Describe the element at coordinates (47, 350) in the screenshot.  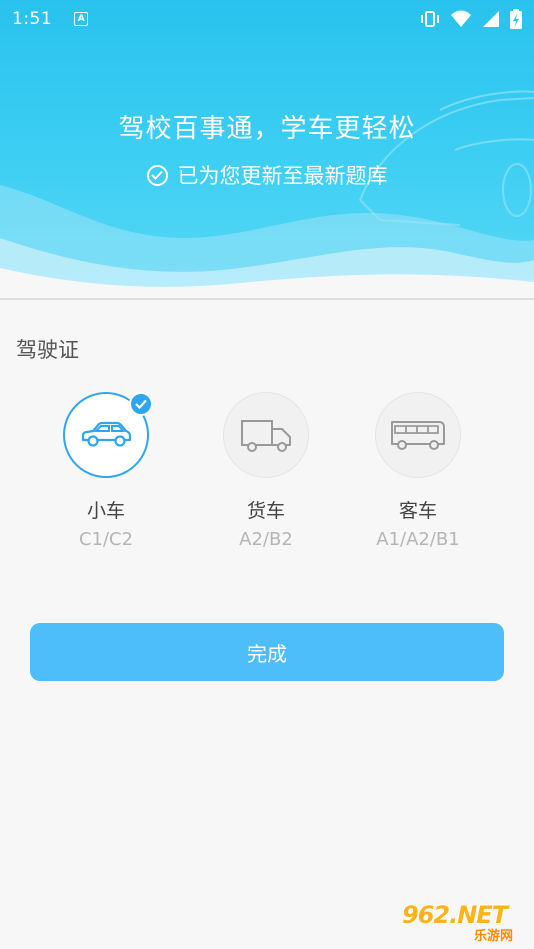
I see `section-title: 驾驶证` at that location.